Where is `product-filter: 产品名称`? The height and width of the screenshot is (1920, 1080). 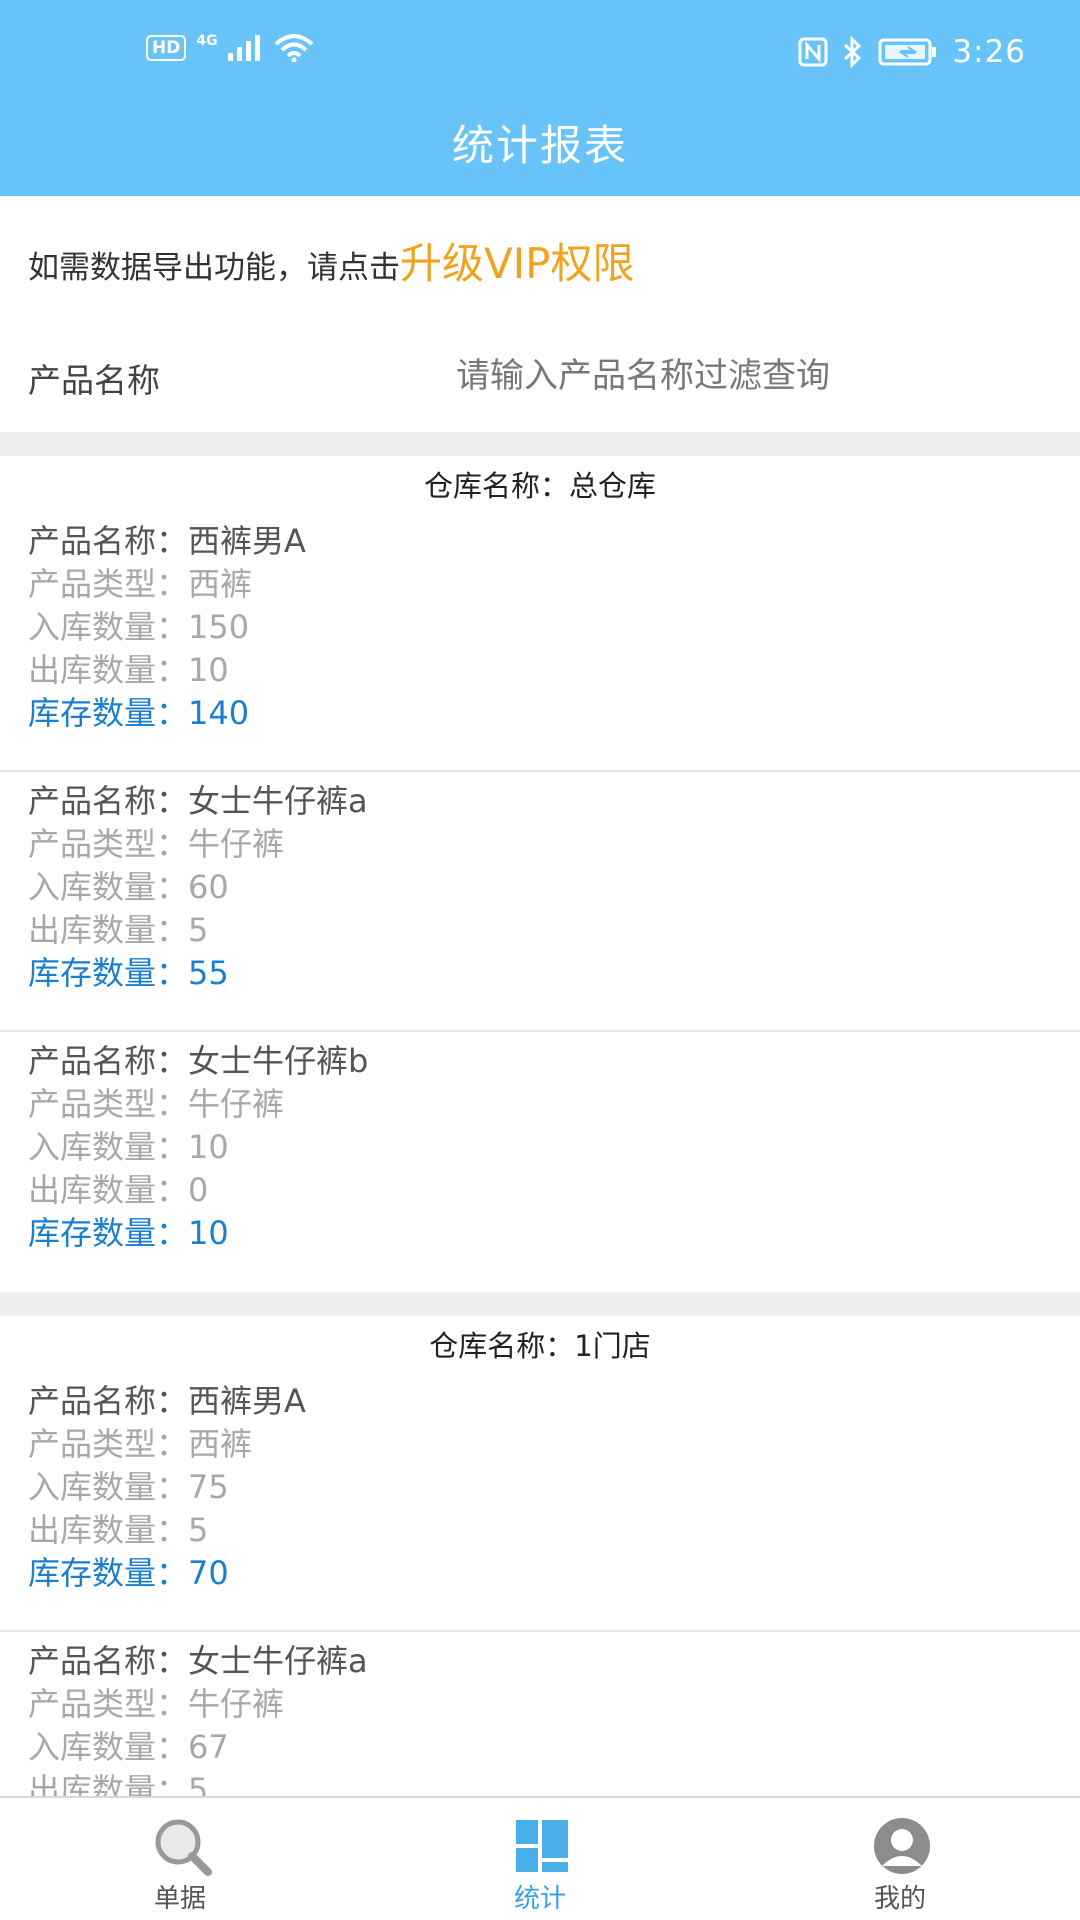
product-filter: 产品名称 is located at coordinates (540, 385).